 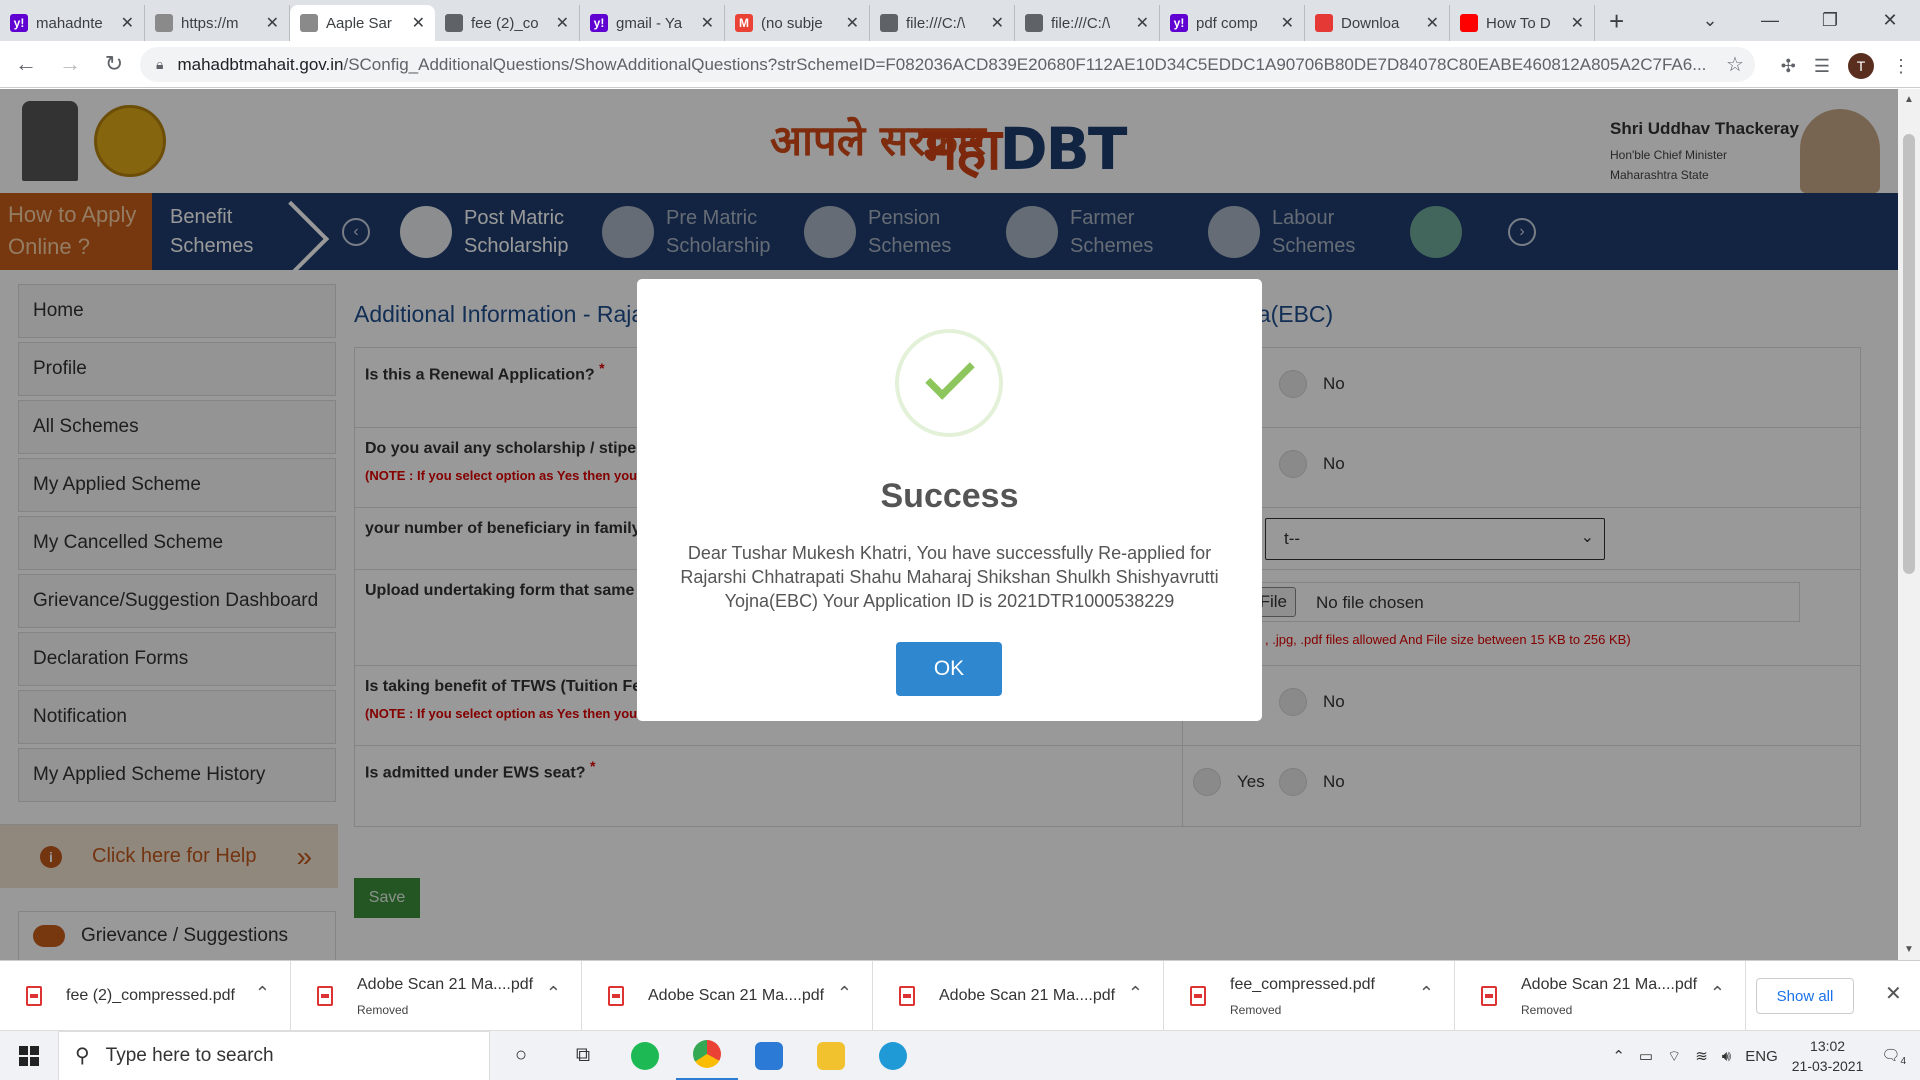 I want to click on tray-network-icon: ⌔, so click(x=1674, y=1056).